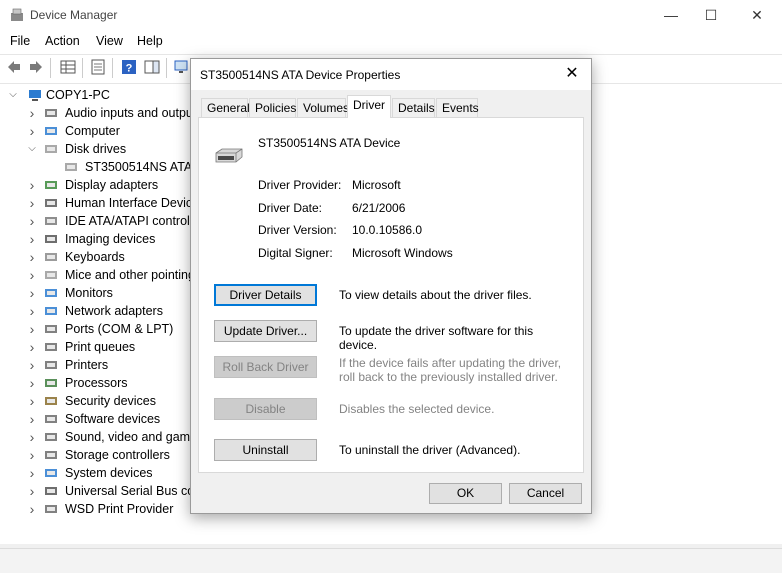 Image resolution: width=782 pixels, height=573 pixels. What do you see at coordinates (457, 107) in the screenshot?
I see `tab-events: Events` at bounding box center [457, 107].